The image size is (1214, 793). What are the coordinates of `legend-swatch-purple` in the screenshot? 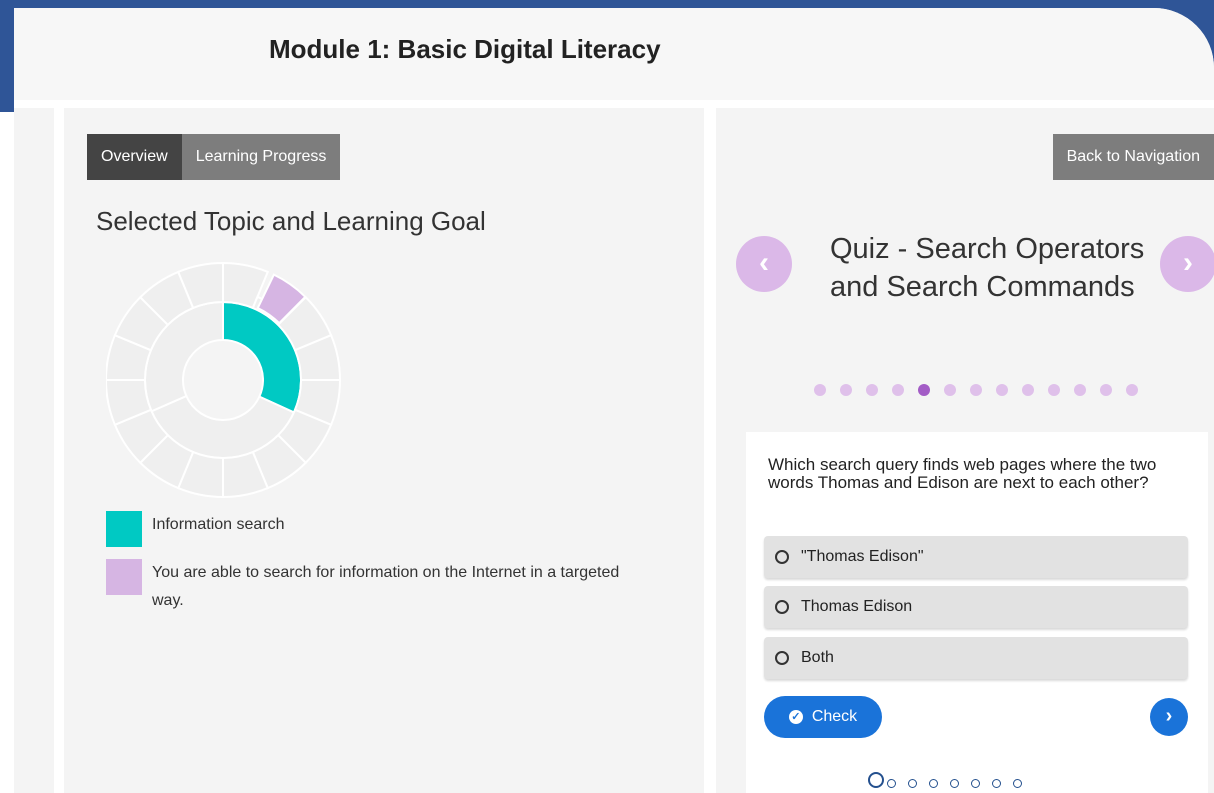 It's located at (124, 577).